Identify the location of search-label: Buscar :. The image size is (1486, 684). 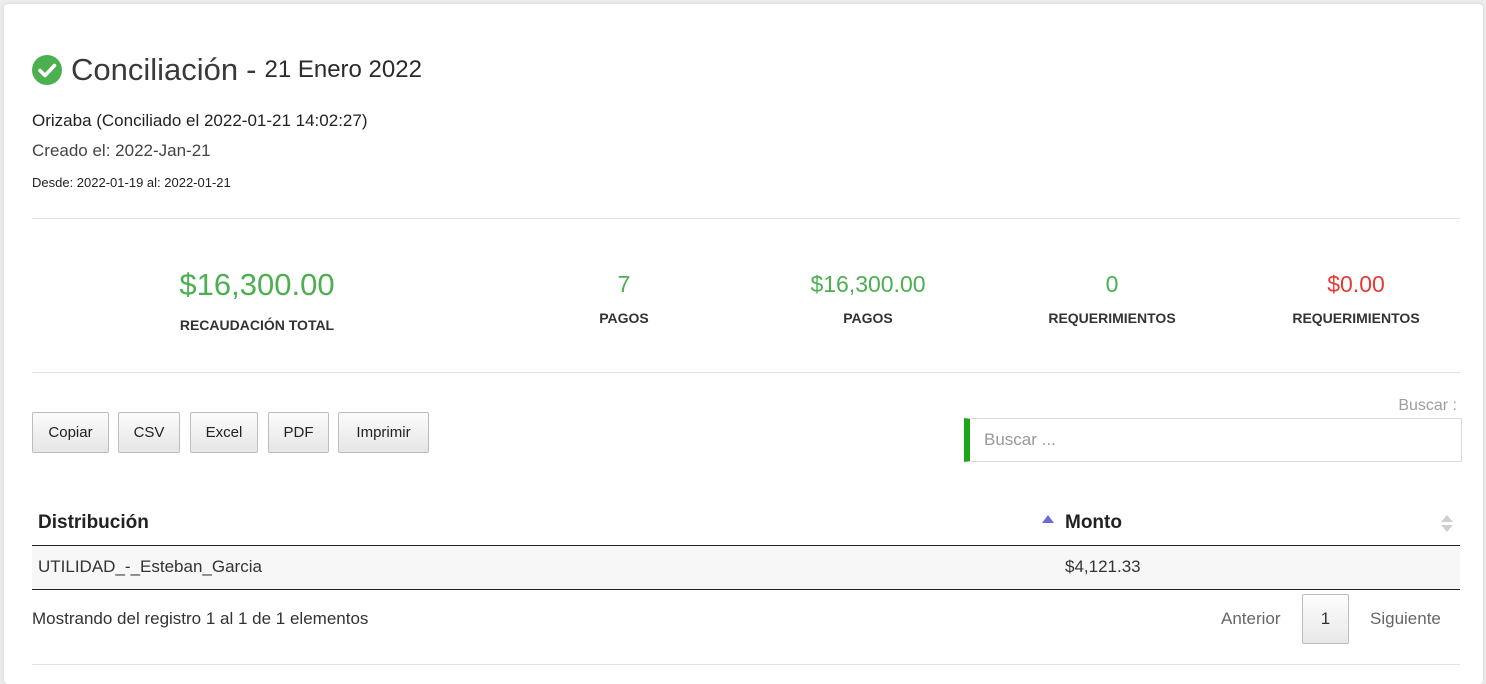
(1427, 405).